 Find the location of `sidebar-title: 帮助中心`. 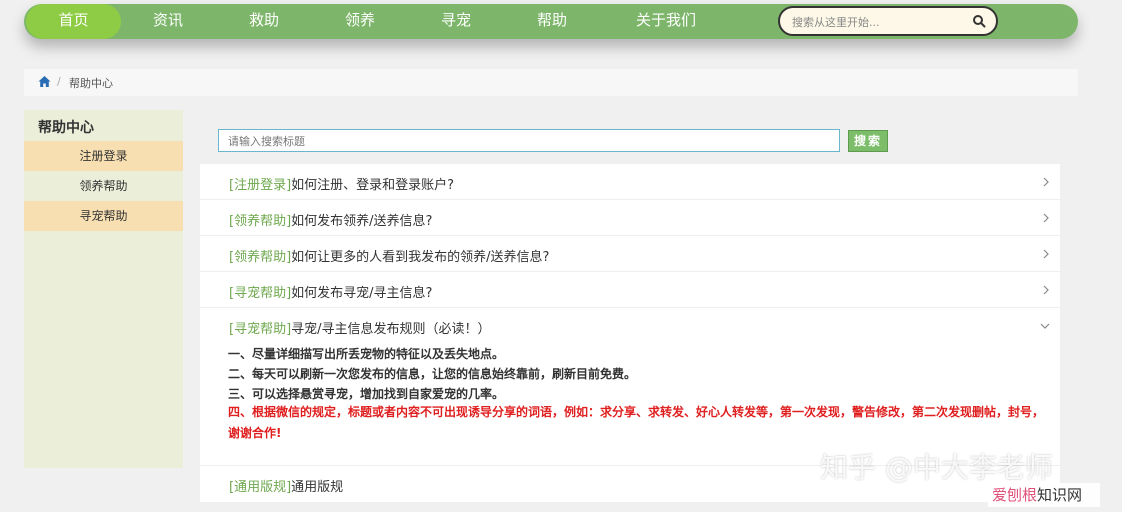

sidebar-title: 帮助中心 is located at coordinates (66, 128).